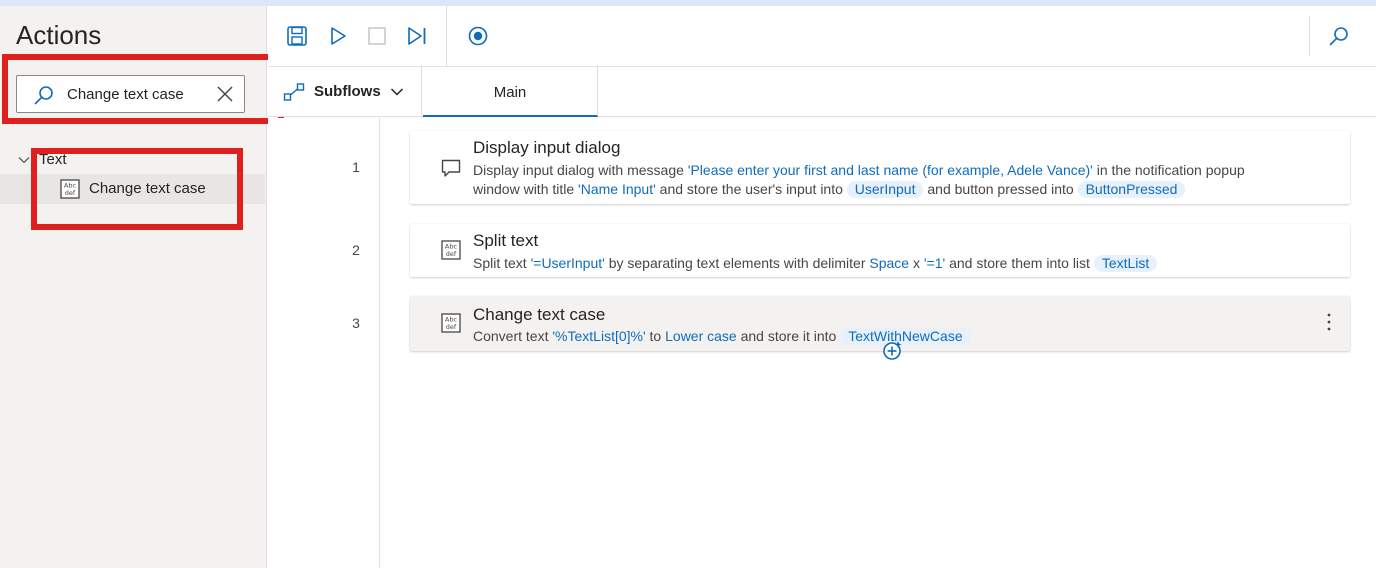 Image resolution: width=1376 pixels, height=568 pixels. I want to click on parameter-value: '=UserInput', so click(567, 263).